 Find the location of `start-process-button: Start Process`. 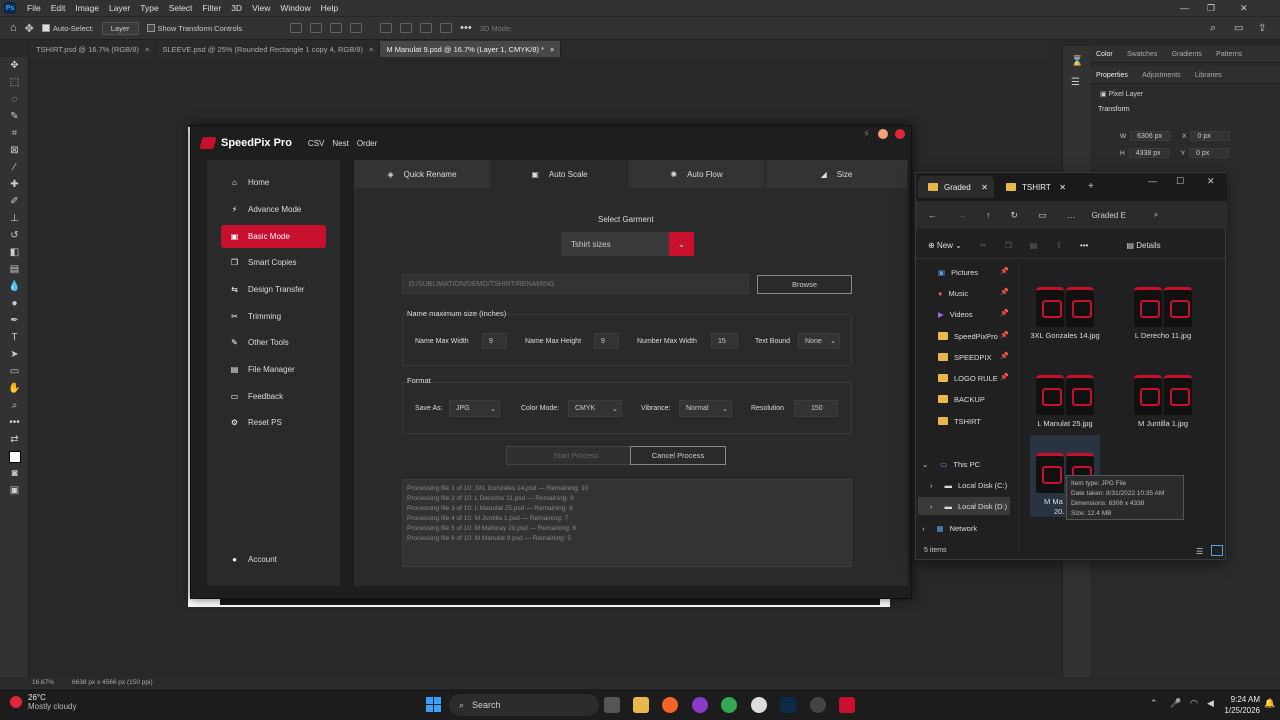

start-process-button: Start Process is located at coordinates (576, 455).